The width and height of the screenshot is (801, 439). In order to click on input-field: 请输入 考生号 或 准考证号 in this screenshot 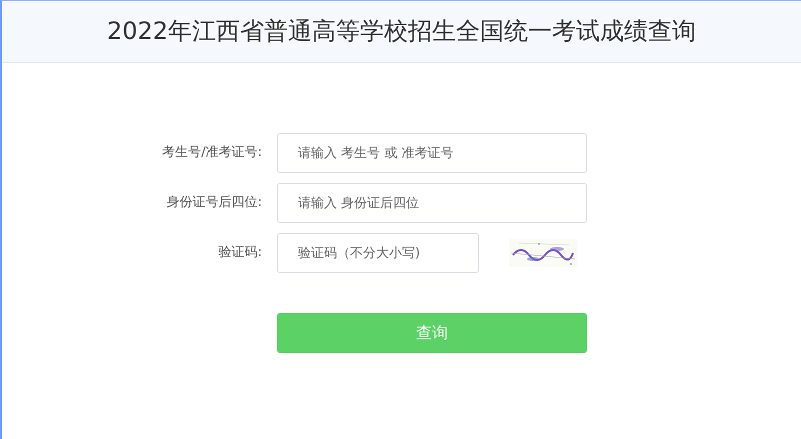, I will do `click(432, 153)`.